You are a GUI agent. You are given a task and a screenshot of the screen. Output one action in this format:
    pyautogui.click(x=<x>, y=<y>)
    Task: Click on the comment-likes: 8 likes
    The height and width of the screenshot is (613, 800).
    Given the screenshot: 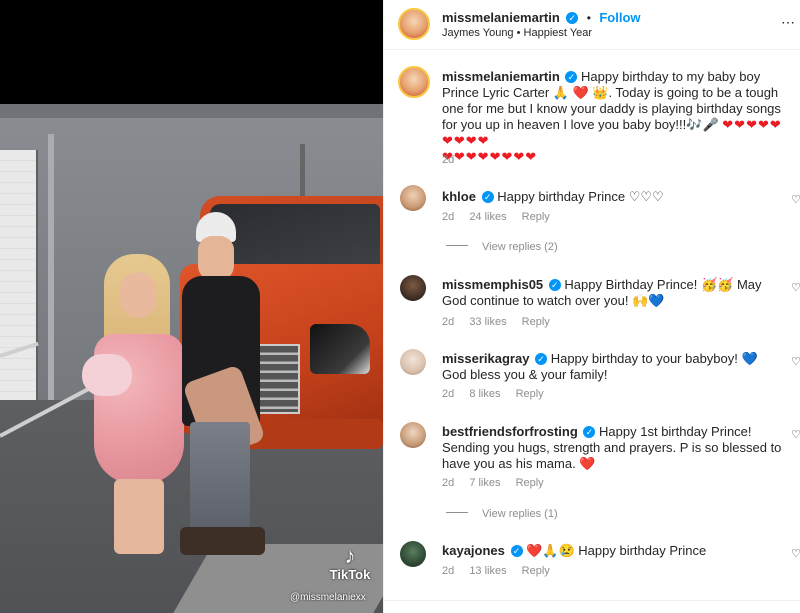 What is the action you would take?
    pyautogui.click(x=484, y=394)
    